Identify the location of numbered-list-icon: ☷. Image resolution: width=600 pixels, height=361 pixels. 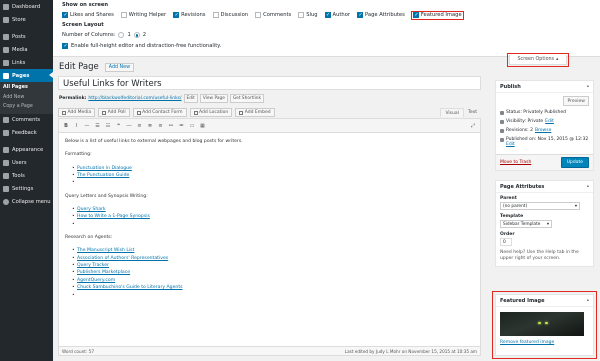
(108, 126).